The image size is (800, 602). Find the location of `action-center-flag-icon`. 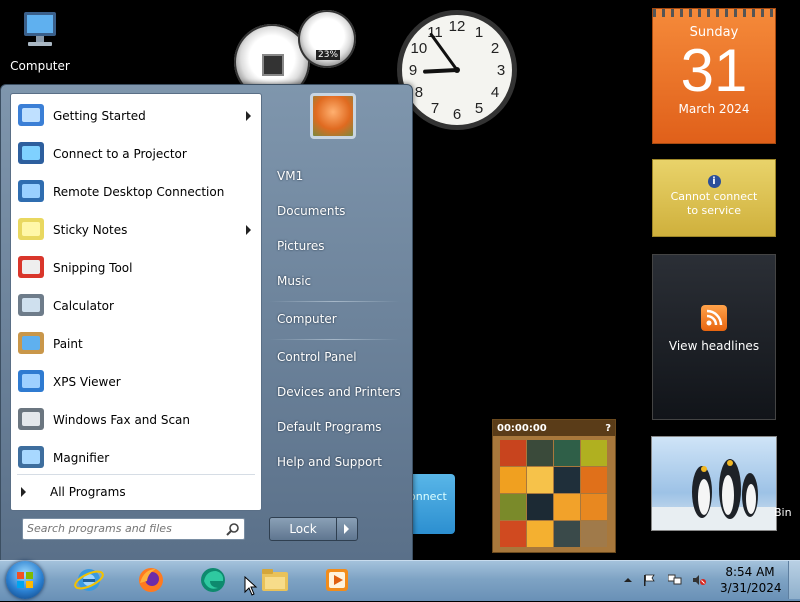

action-center-flag-icon is located at coordinates (649, 580).